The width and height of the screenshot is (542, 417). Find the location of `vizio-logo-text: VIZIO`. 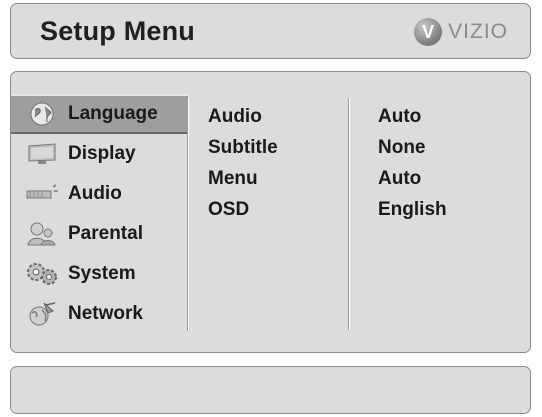

vizio-logo-text: VIZIO is located at coordinates (478, 31).